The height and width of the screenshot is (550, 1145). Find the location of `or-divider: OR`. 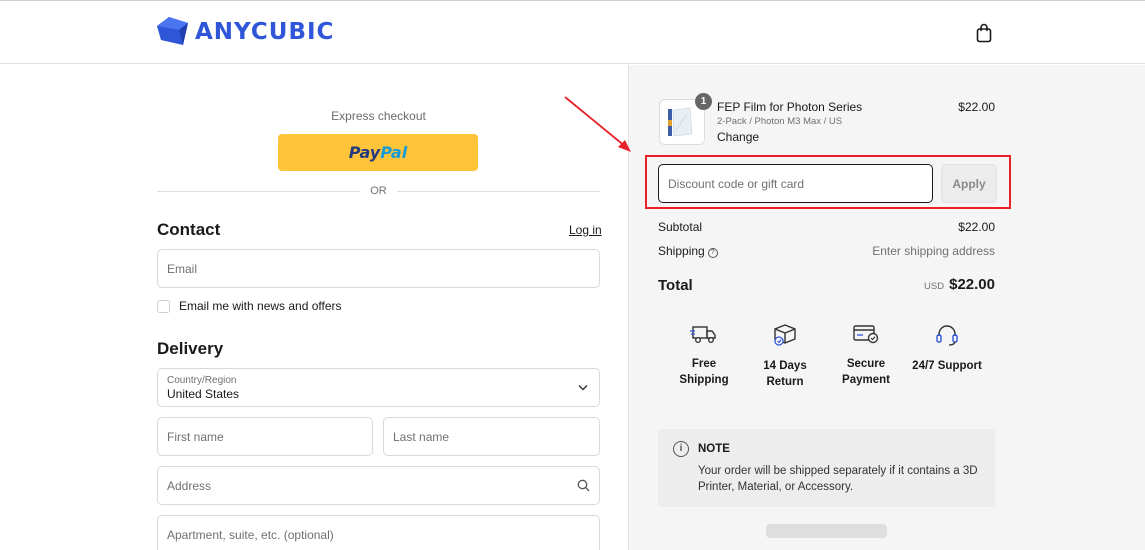

or-divider: OR is located at coordinates (378, 191).